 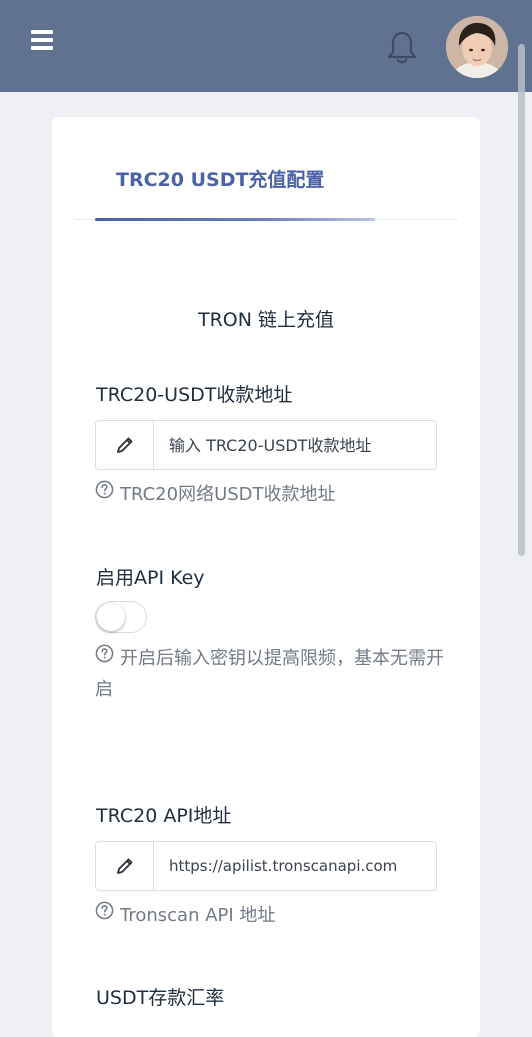 I want to click on address-help: TRC20网络USDT收款地址, so click(x=215, y=494).